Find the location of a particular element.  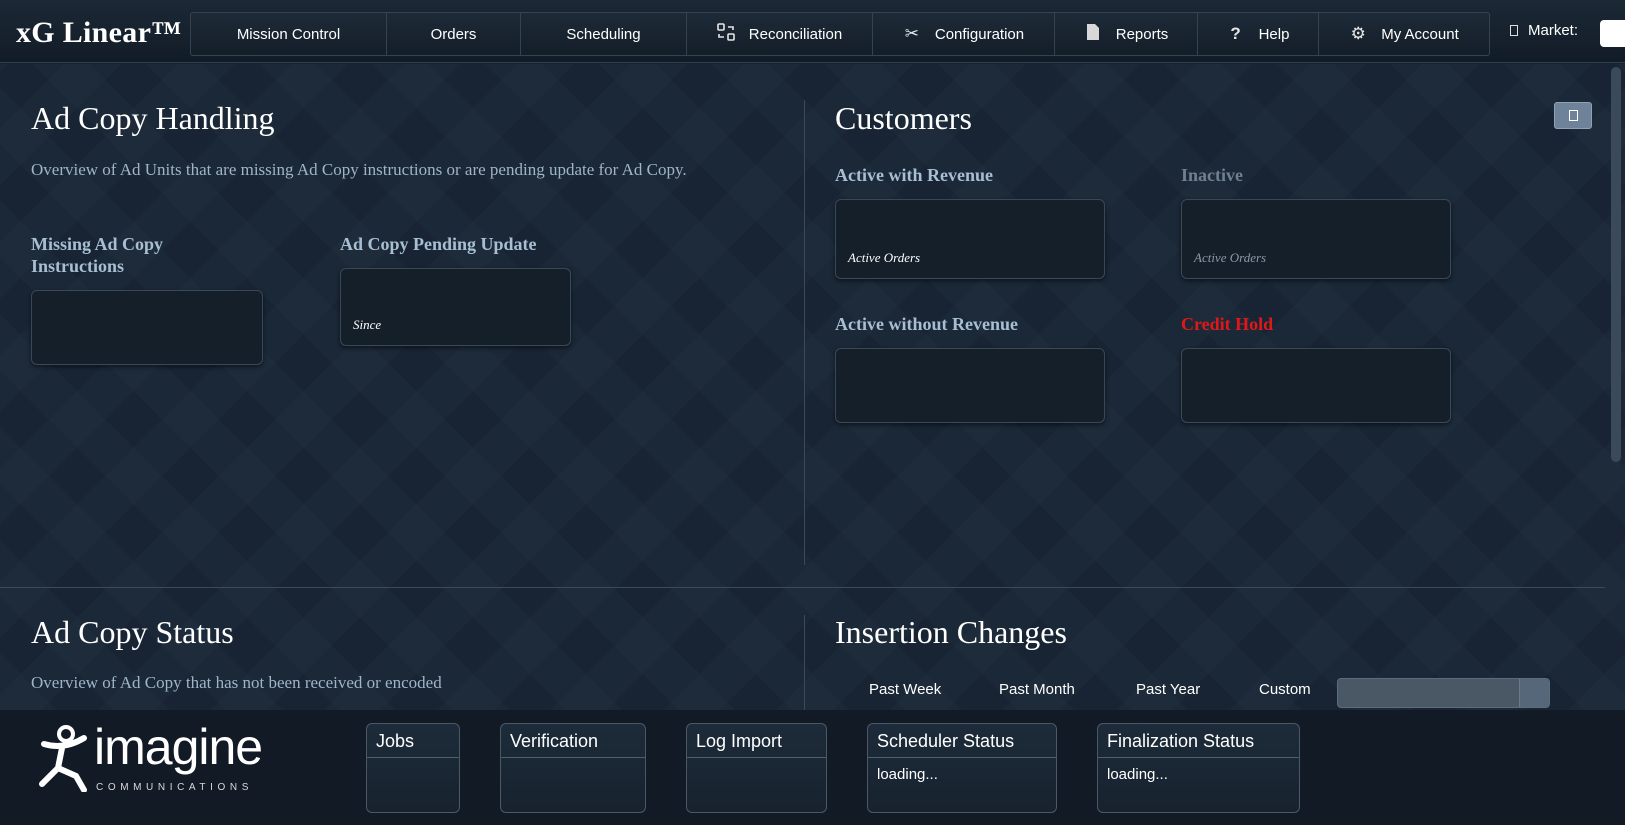

widget-title: Scheduler Status is located at coordinates (962, 741).